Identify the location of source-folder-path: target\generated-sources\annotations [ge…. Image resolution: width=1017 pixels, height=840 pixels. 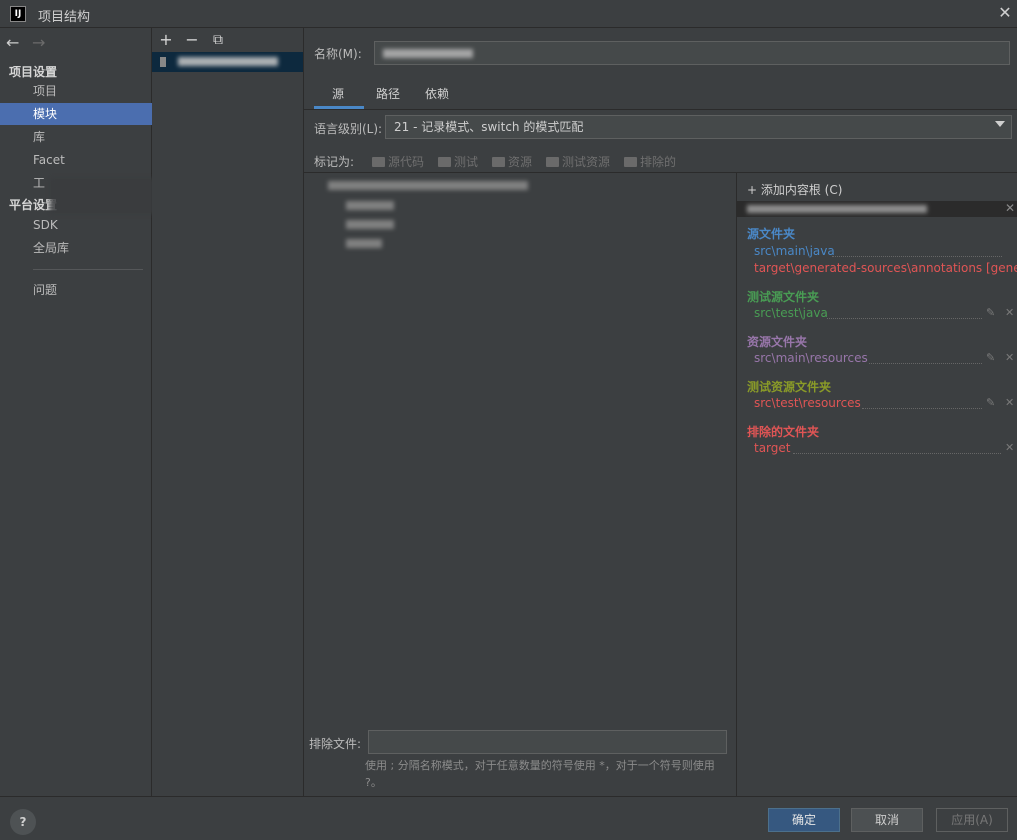
(885, 268).